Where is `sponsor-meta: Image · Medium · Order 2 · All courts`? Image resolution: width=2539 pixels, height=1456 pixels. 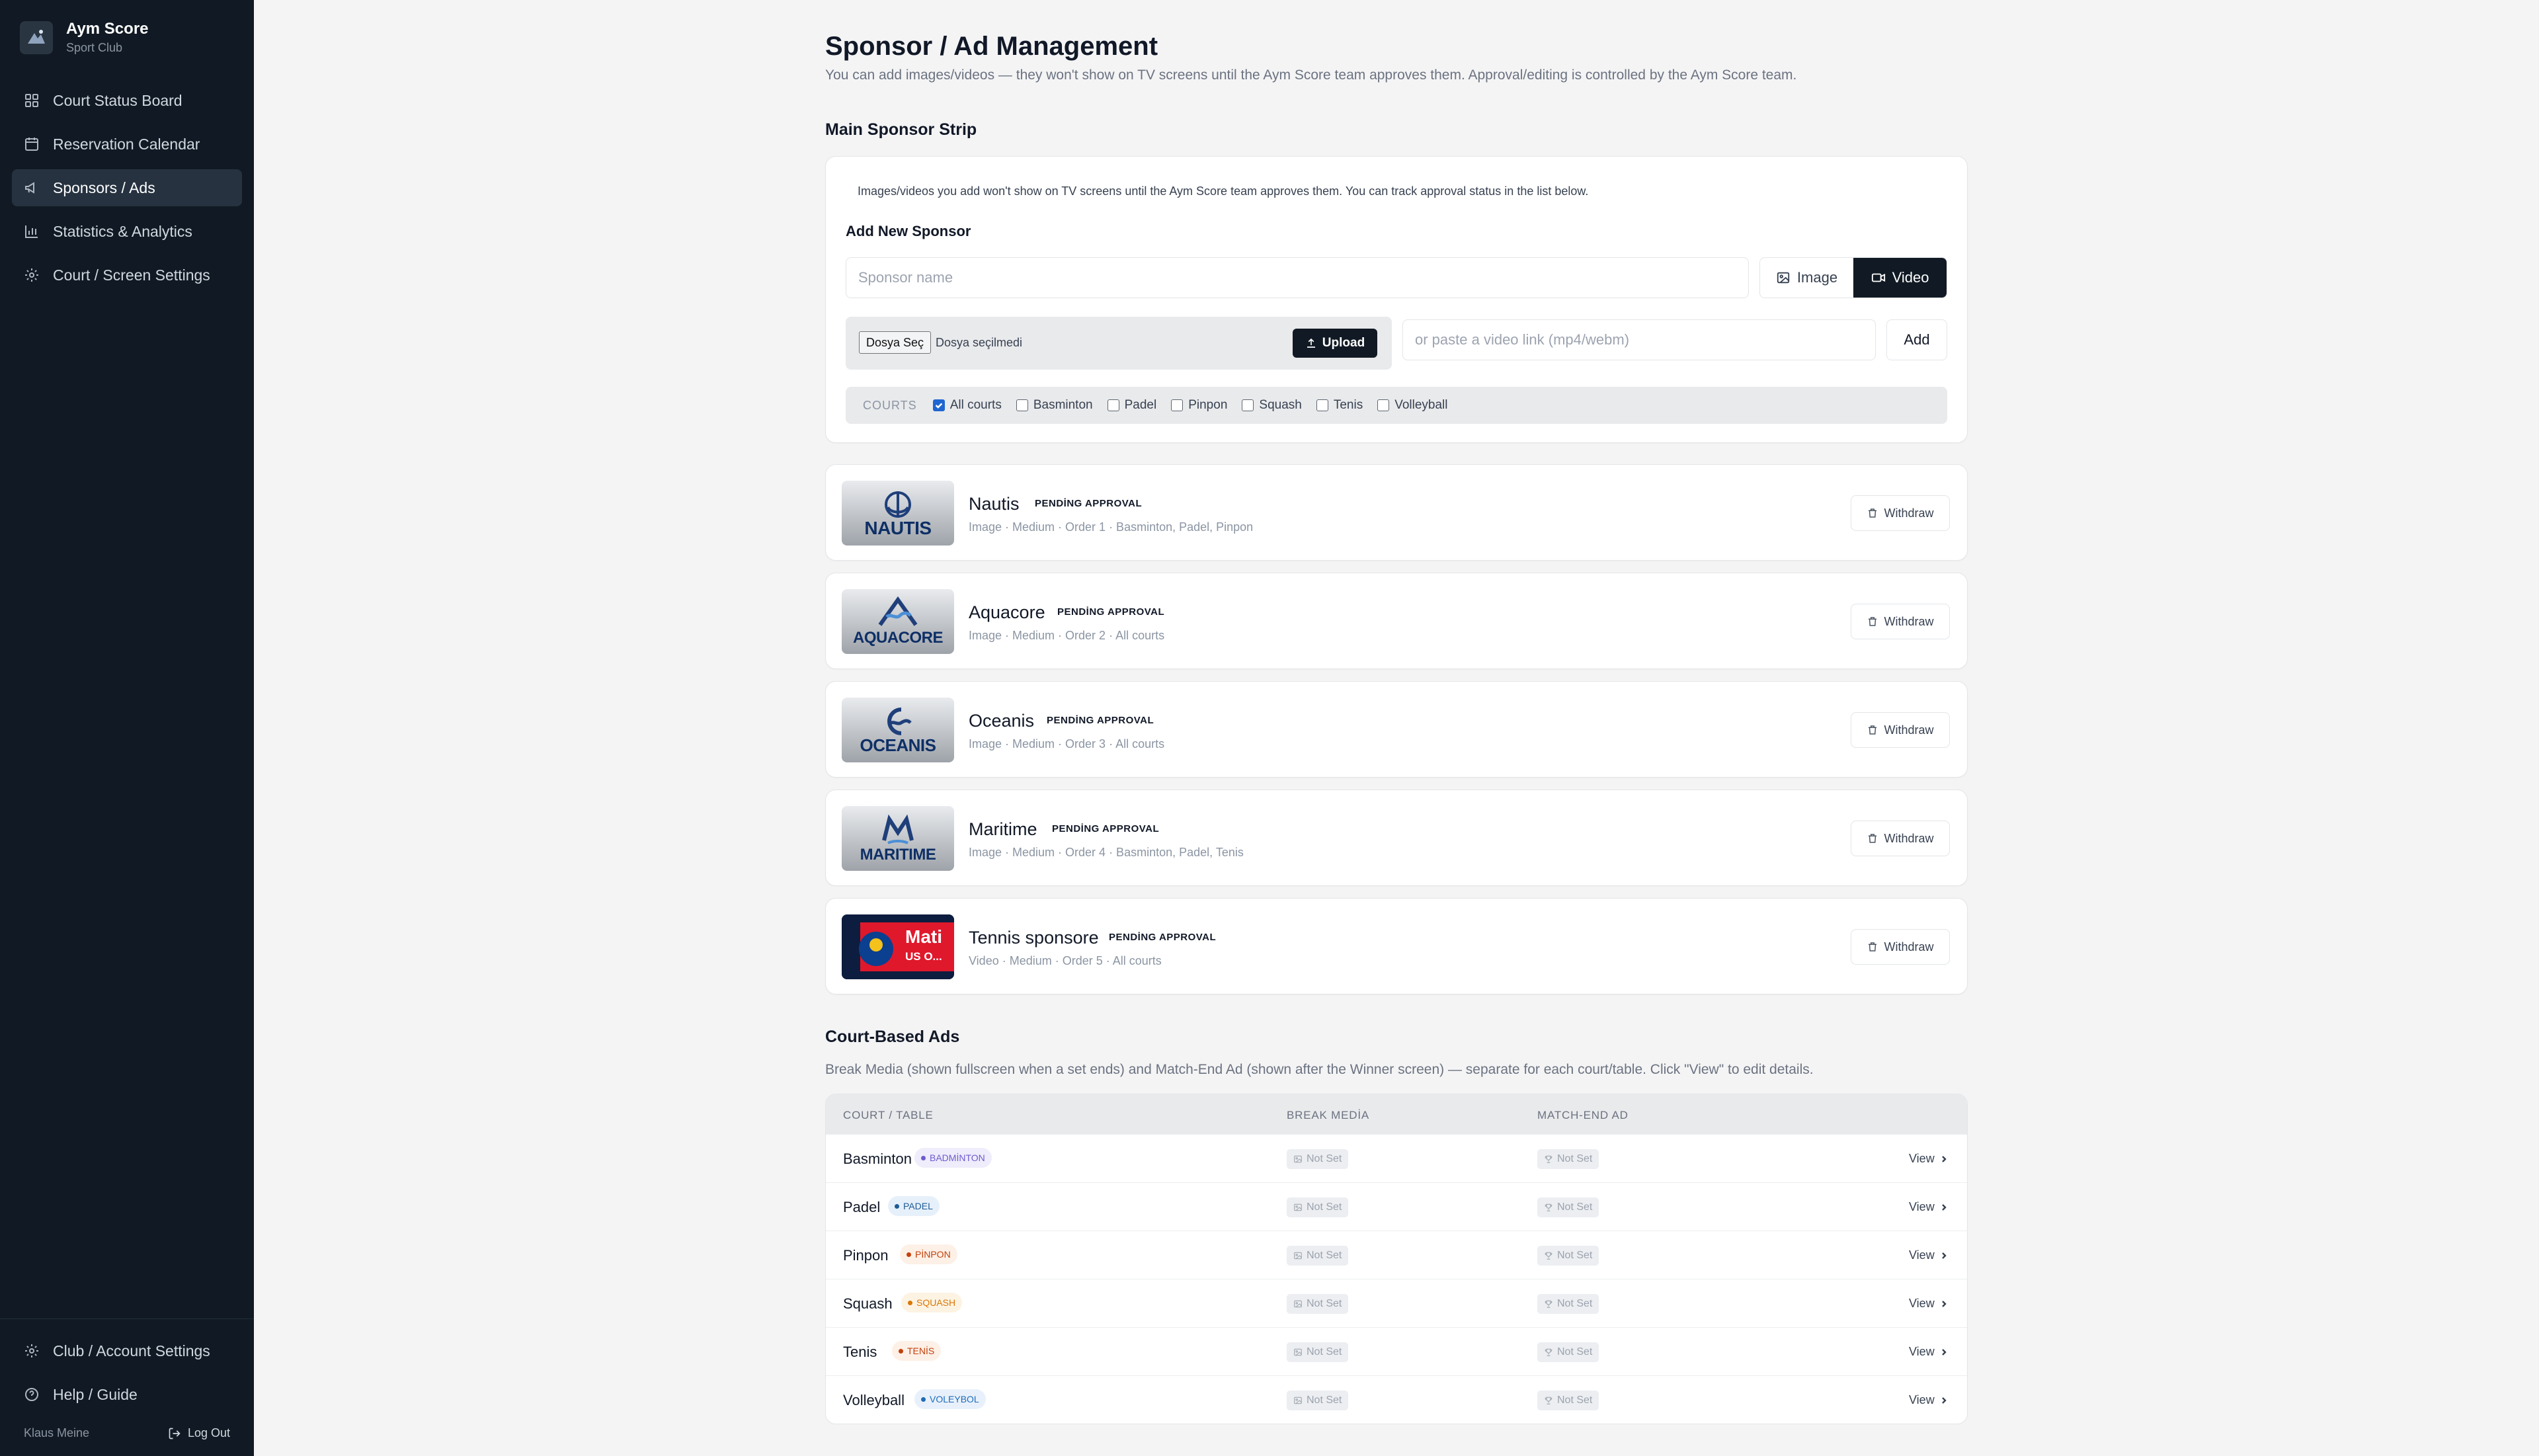 sponsor-meta: Image · Medium · Order 2 · All courts is located at coordinates (1067, 635).